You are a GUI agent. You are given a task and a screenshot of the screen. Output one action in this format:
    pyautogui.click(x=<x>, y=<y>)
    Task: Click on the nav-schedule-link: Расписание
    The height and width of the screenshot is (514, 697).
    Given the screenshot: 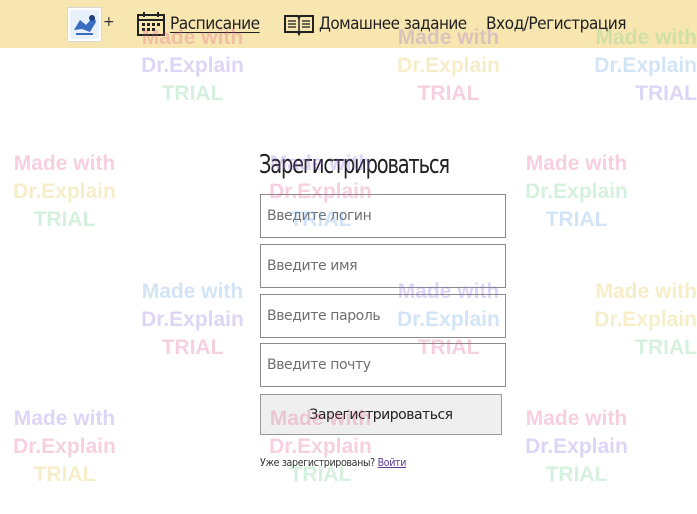 What is the action you would take?
    pyautogui.click(x=202, y=24)
    